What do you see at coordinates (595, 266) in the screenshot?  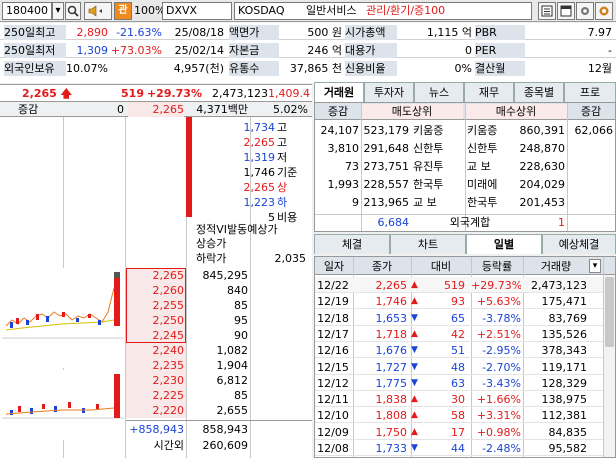 I see `chevron-down-icon: ▾` at bounding box center [595, 266].